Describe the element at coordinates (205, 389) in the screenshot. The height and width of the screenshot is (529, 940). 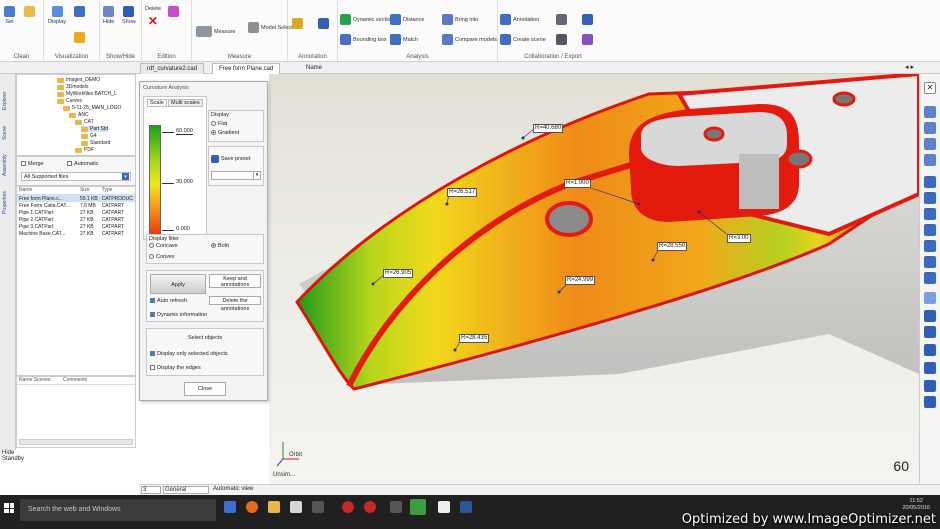
I see `close-button: Close` at that location.